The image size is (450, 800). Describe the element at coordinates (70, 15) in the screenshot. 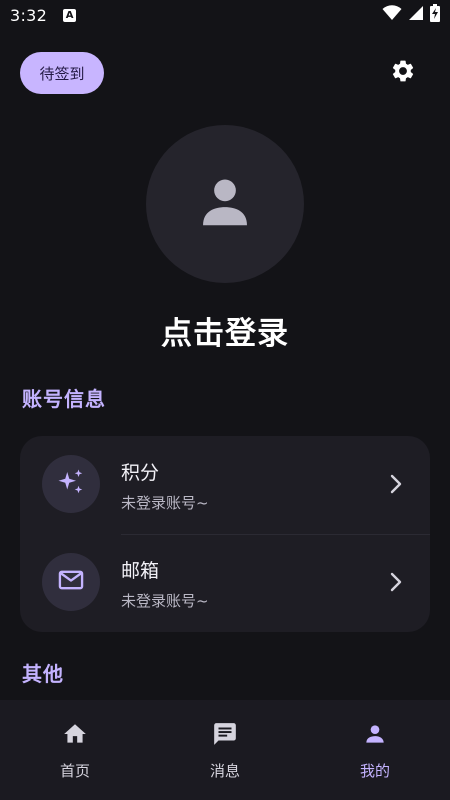

I see `notification-icon: A` at that location.